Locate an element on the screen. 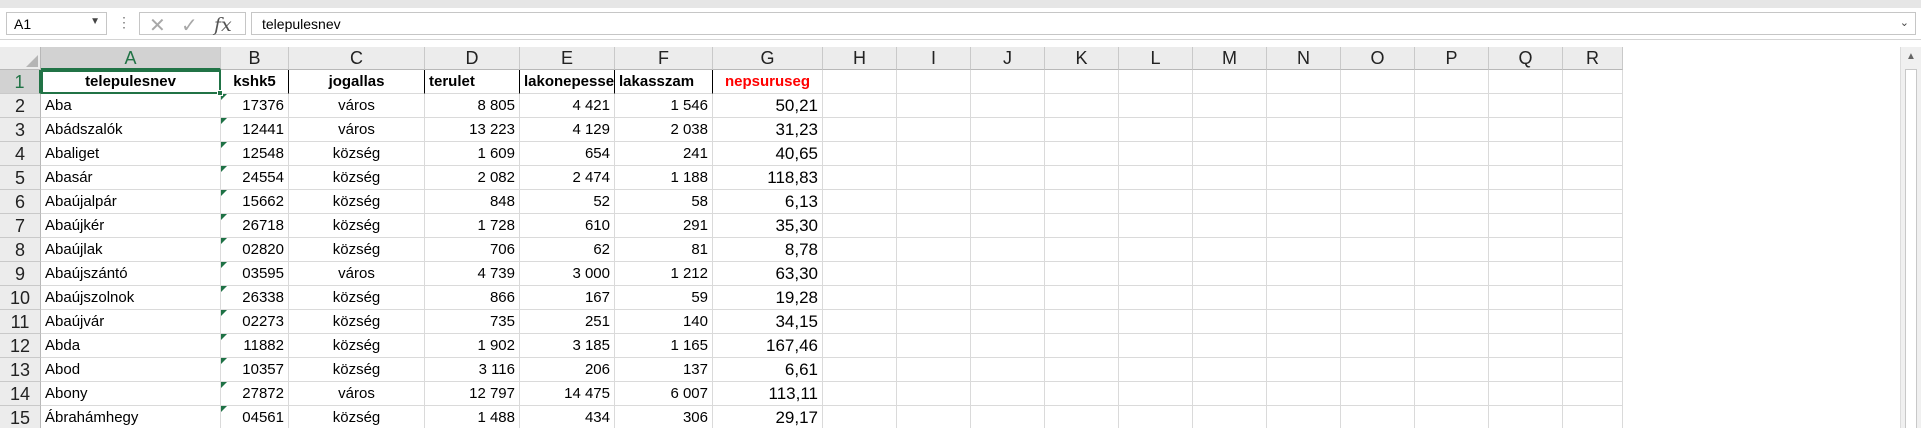 This screenshot has height=428, width=1921. cell-b3: 12441 is located at coordinates (255, 130).